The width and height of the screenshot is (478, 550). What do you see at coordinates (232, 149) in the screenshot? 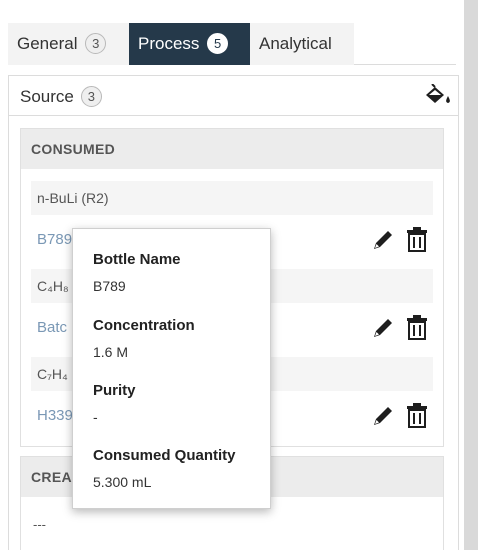
I see `consumed-section-header: CONSUMED` at bounding box center [232, 149].